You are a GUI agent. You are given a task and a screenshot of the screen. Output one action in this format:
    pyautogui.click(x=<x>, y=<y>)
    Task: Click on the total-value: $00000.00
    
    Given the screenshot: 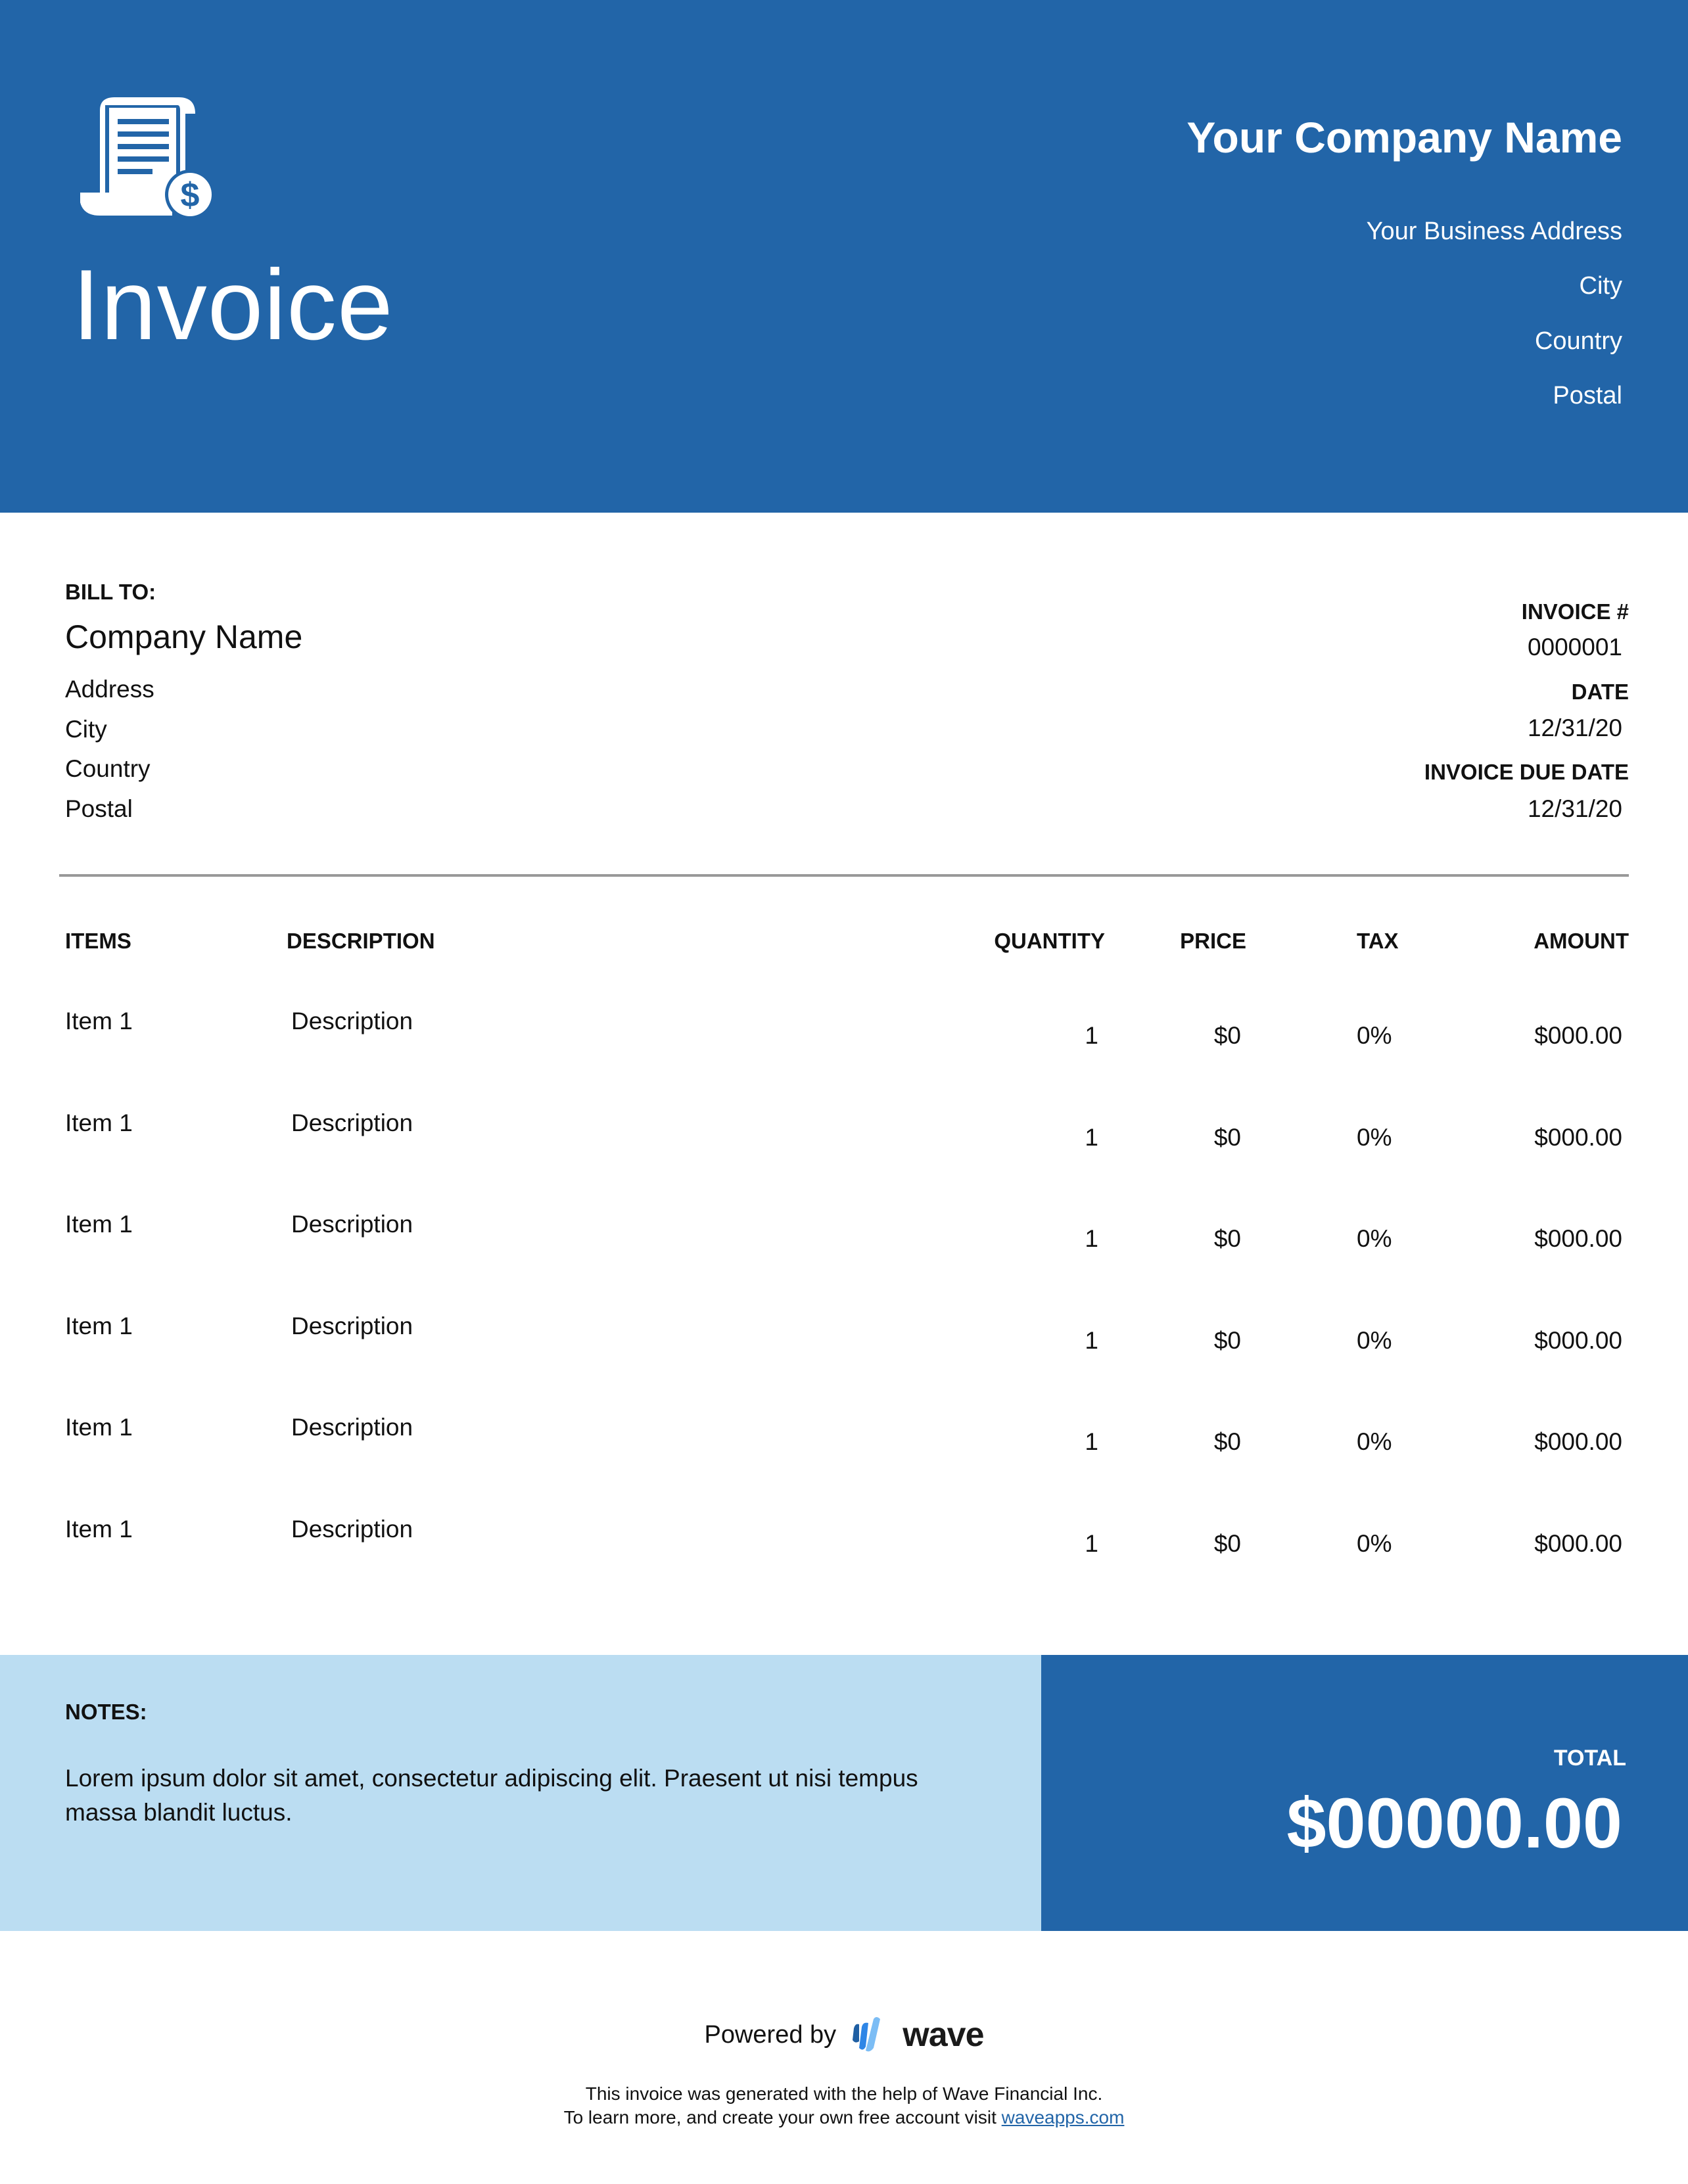 What is the action you would take?
    pyautogui.click(x=1454, y=1823)
    